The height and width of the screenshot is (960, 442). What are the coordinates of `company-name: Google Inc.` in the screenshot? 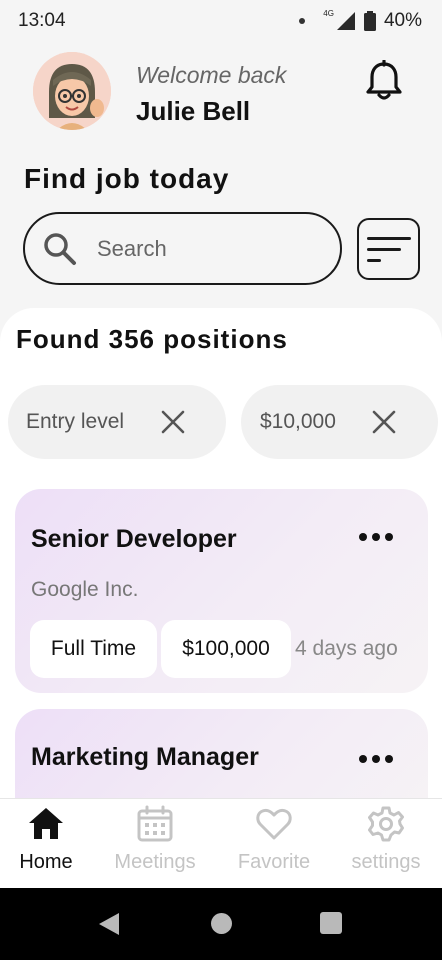 It's located at (85, 589).